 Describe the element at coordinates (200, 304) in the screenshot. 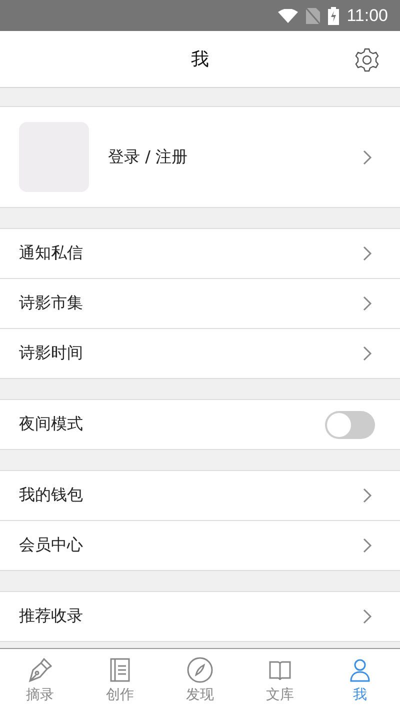

I see `menu-item: 诗影市集` at that location.